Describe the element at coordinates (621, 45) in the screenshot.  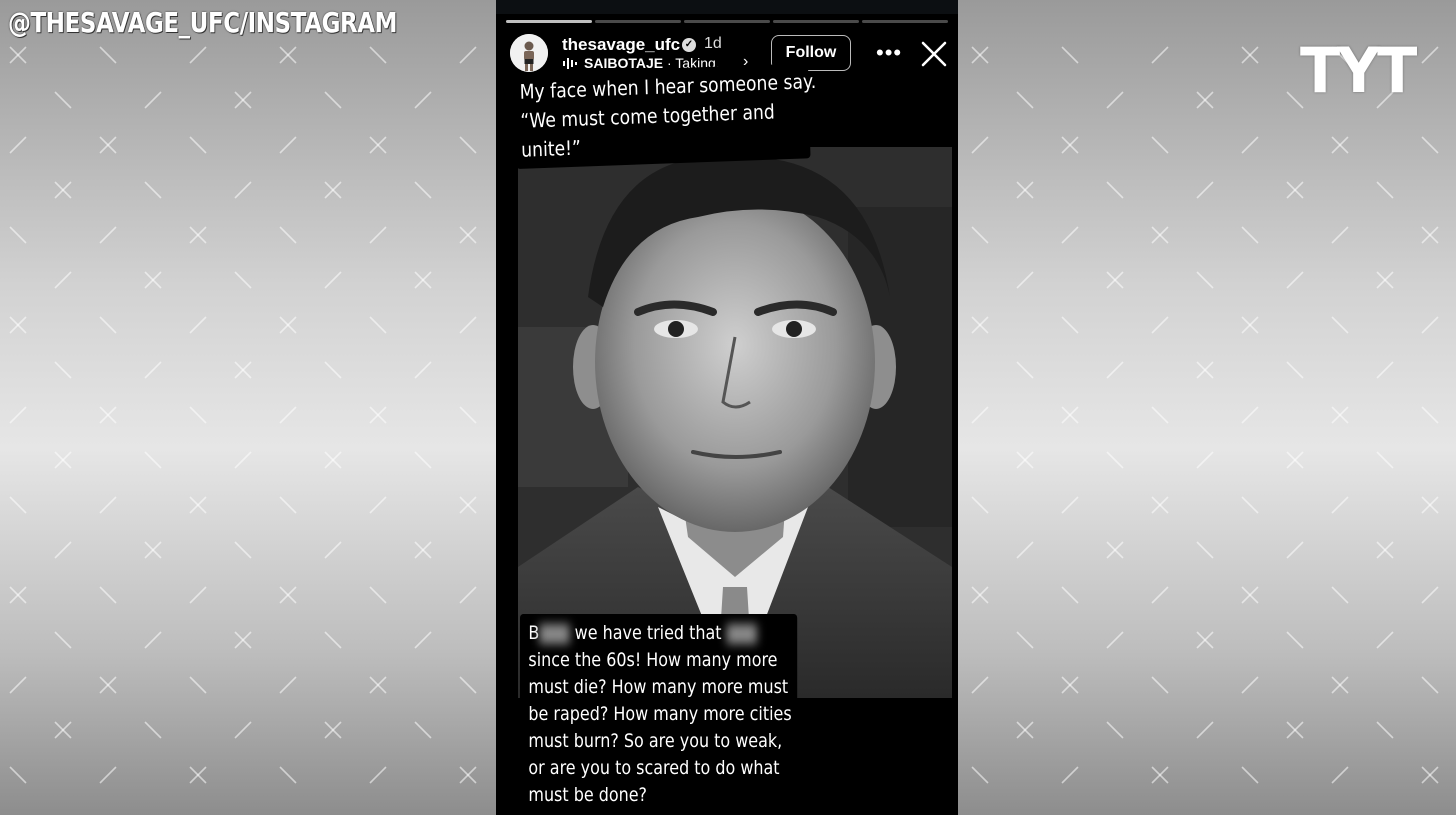
I see `story-username: thesavage_ufc` at that location.